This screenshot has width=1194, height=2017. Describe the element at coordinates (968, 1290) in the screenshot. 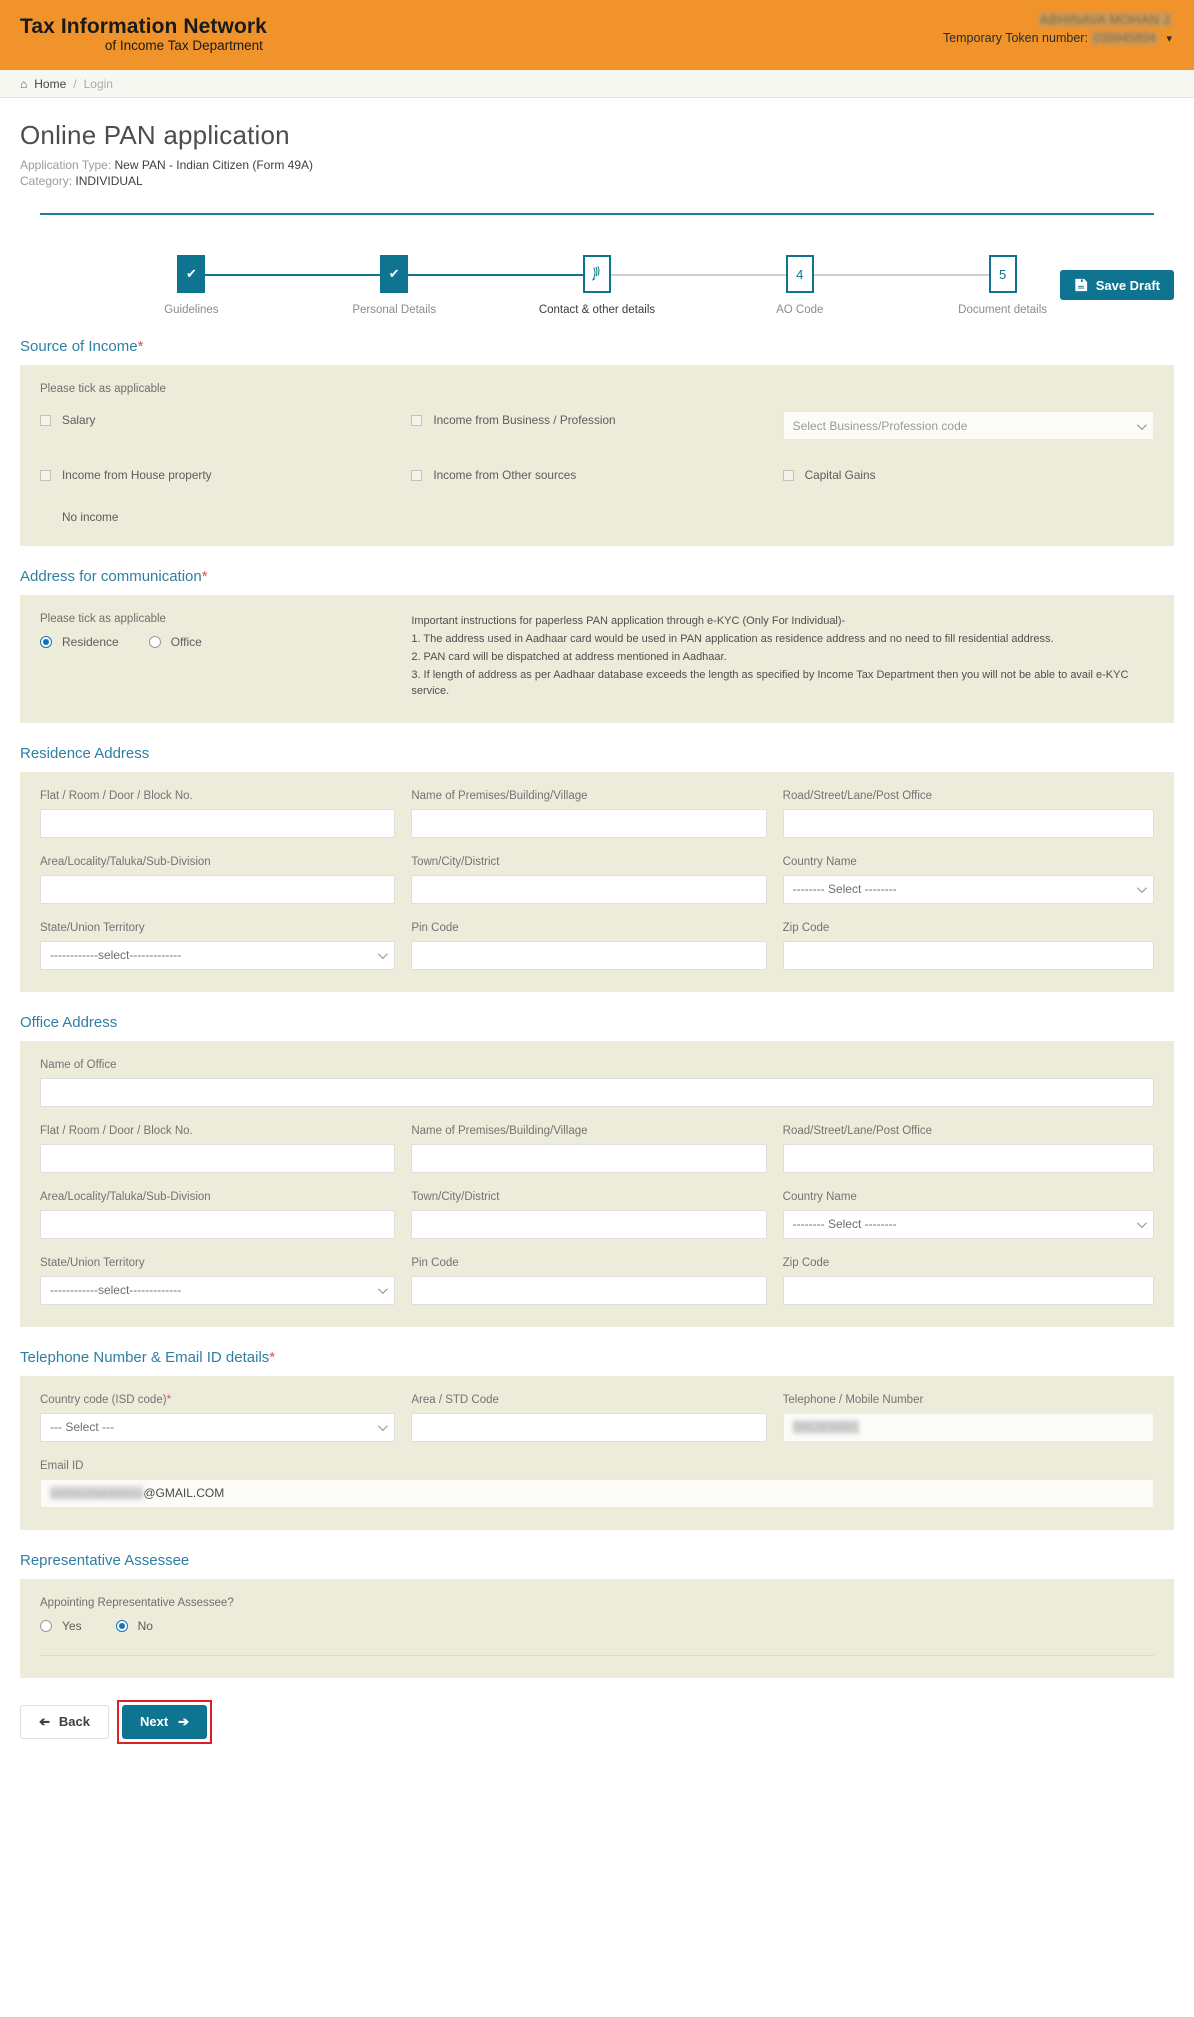

I see `office-zip-input` at that location.